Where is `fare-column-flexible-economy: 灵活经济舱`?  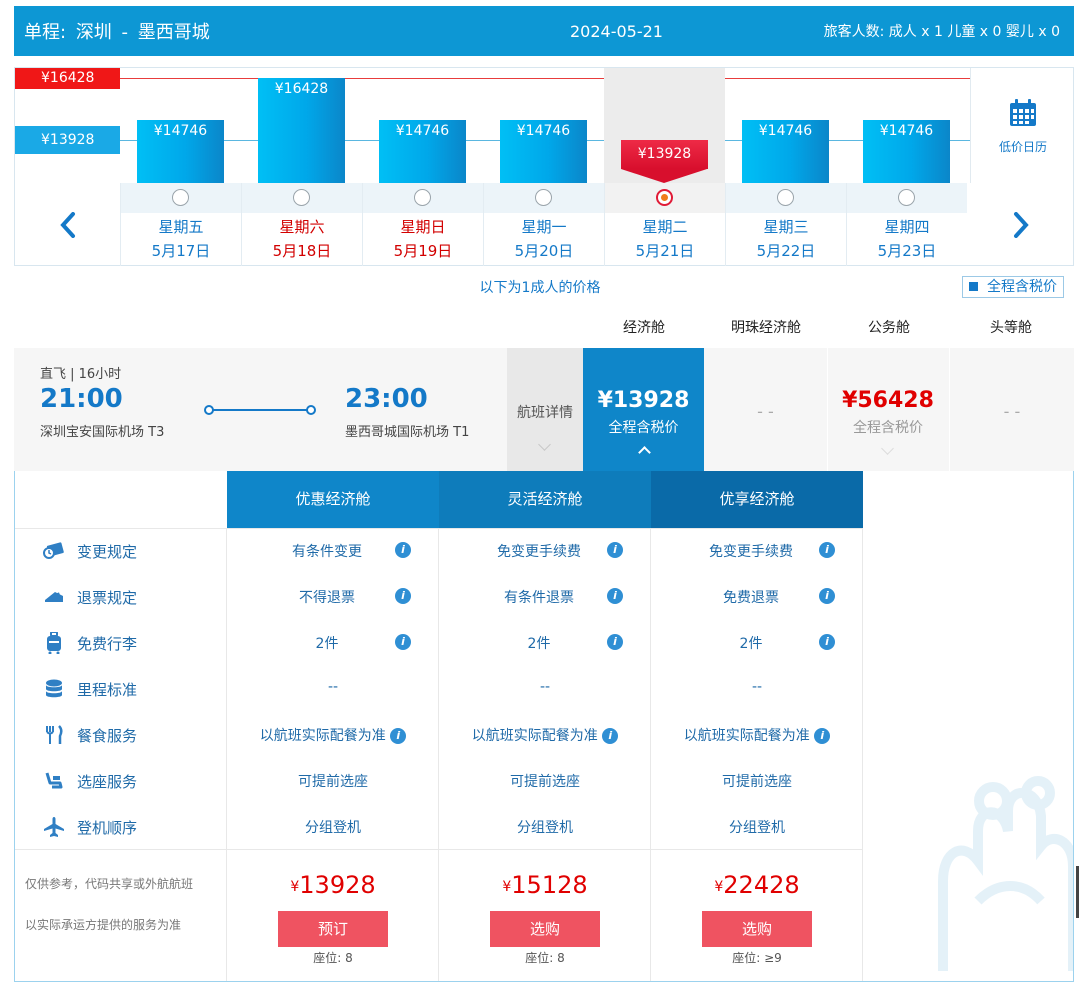 fare-column-flexible-economy: 灵活经济舱 is located at coordinates (545, 499).